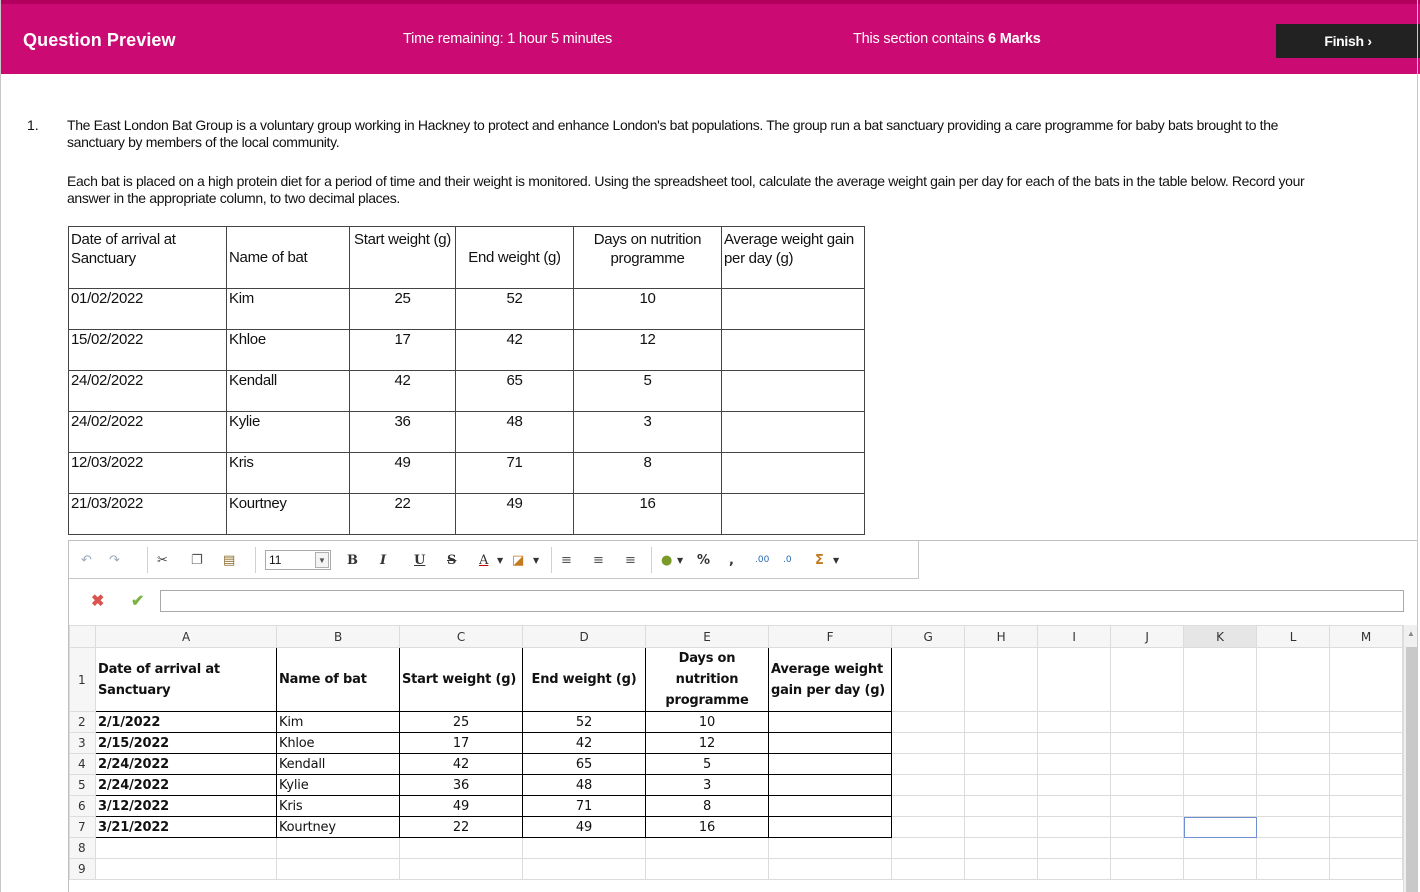  I want to click on row-number: 4, so click(82, 764).